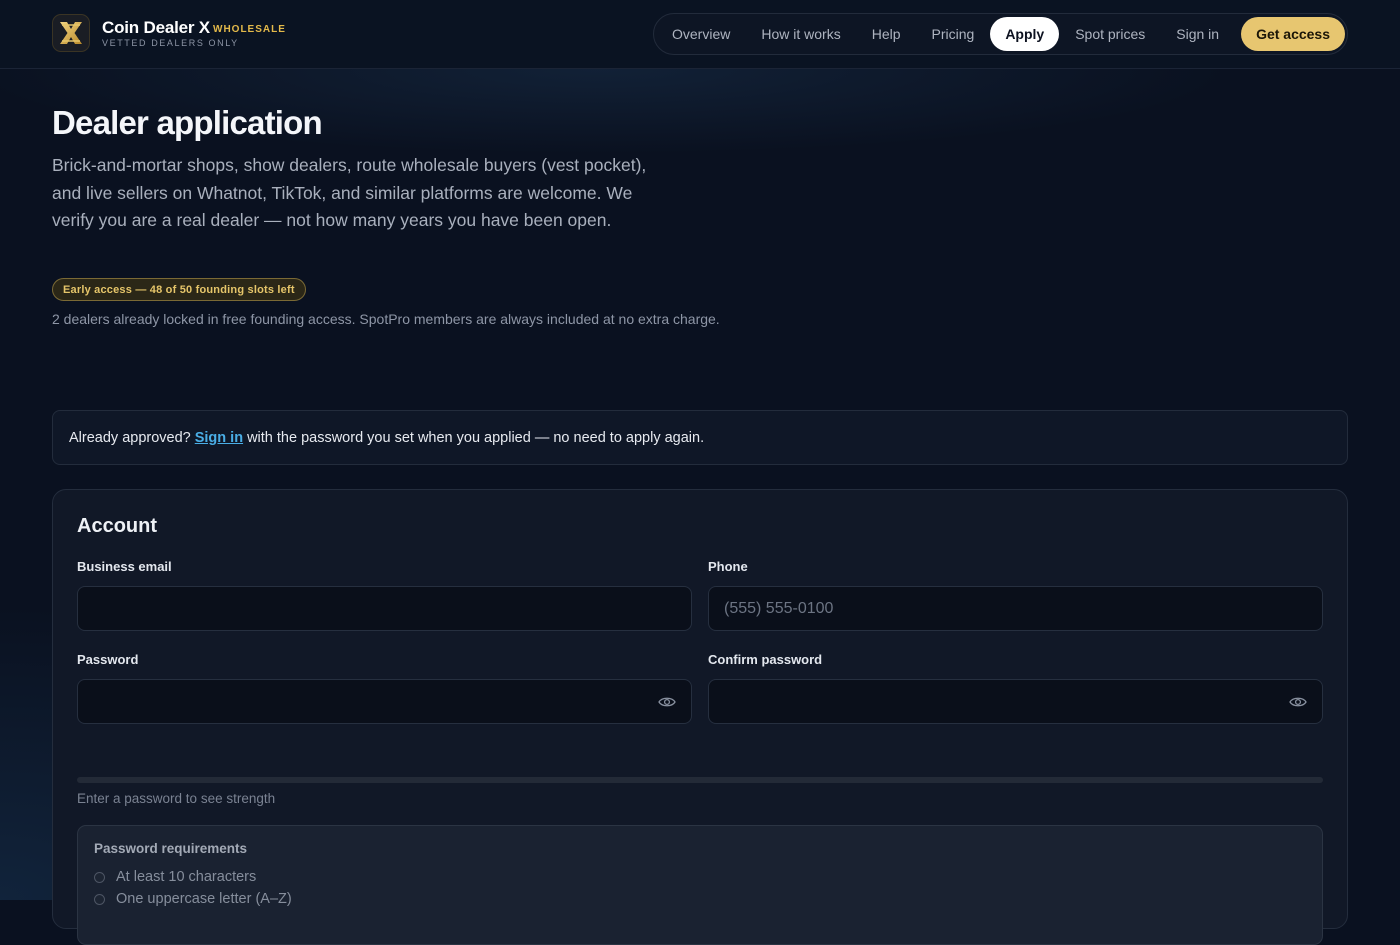  Describe the element at coordinates (124, 566) in the screenshot. I see `email-label: Business email` at that location.